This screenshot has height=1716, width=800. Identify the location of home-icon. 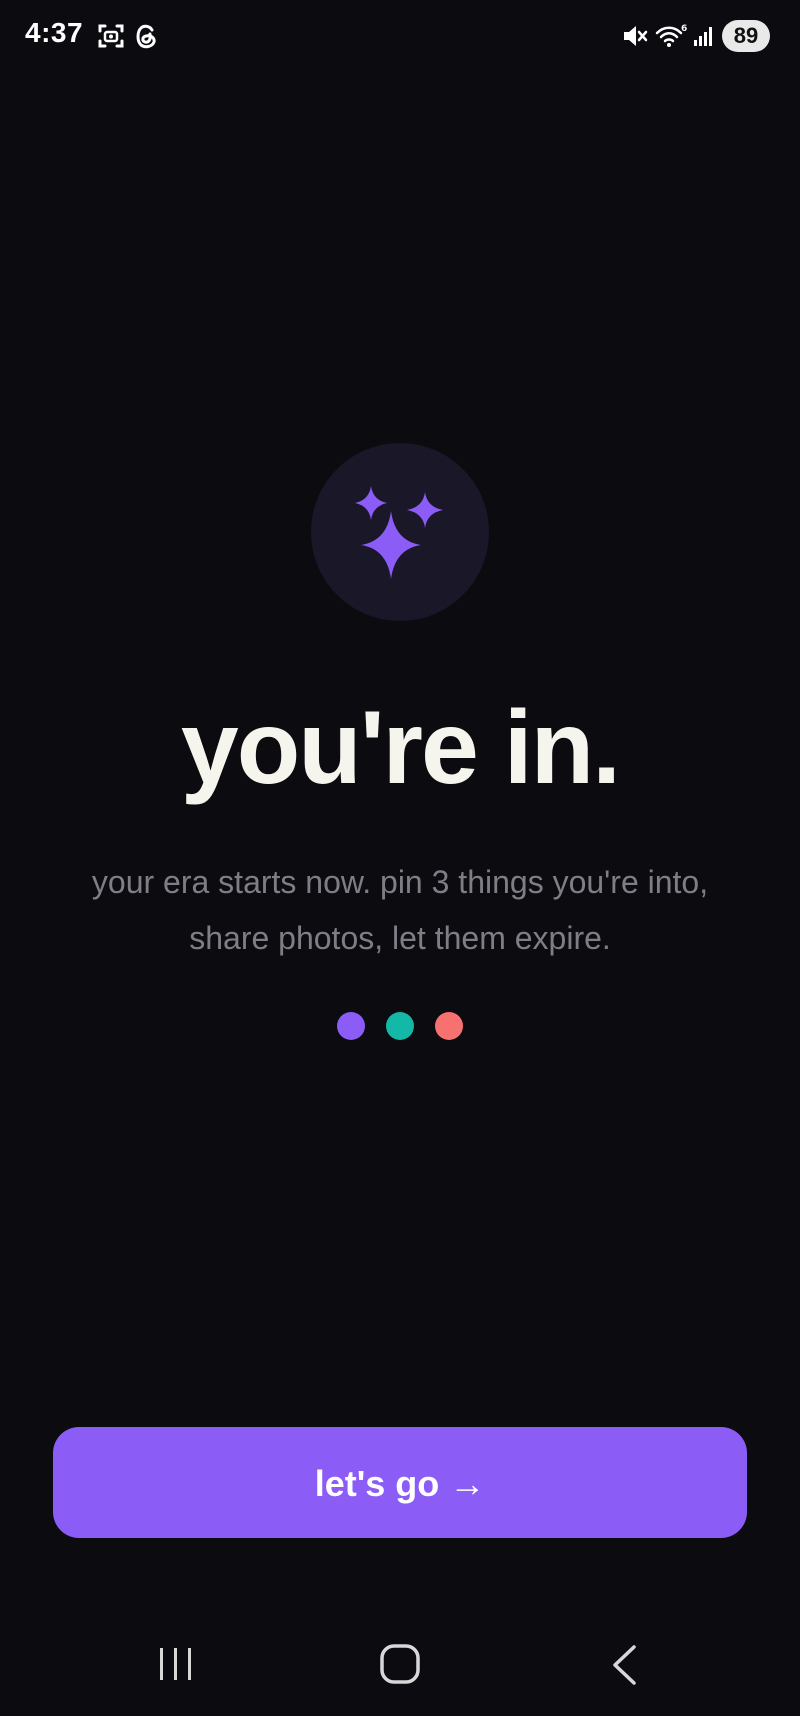
(400, 1664).